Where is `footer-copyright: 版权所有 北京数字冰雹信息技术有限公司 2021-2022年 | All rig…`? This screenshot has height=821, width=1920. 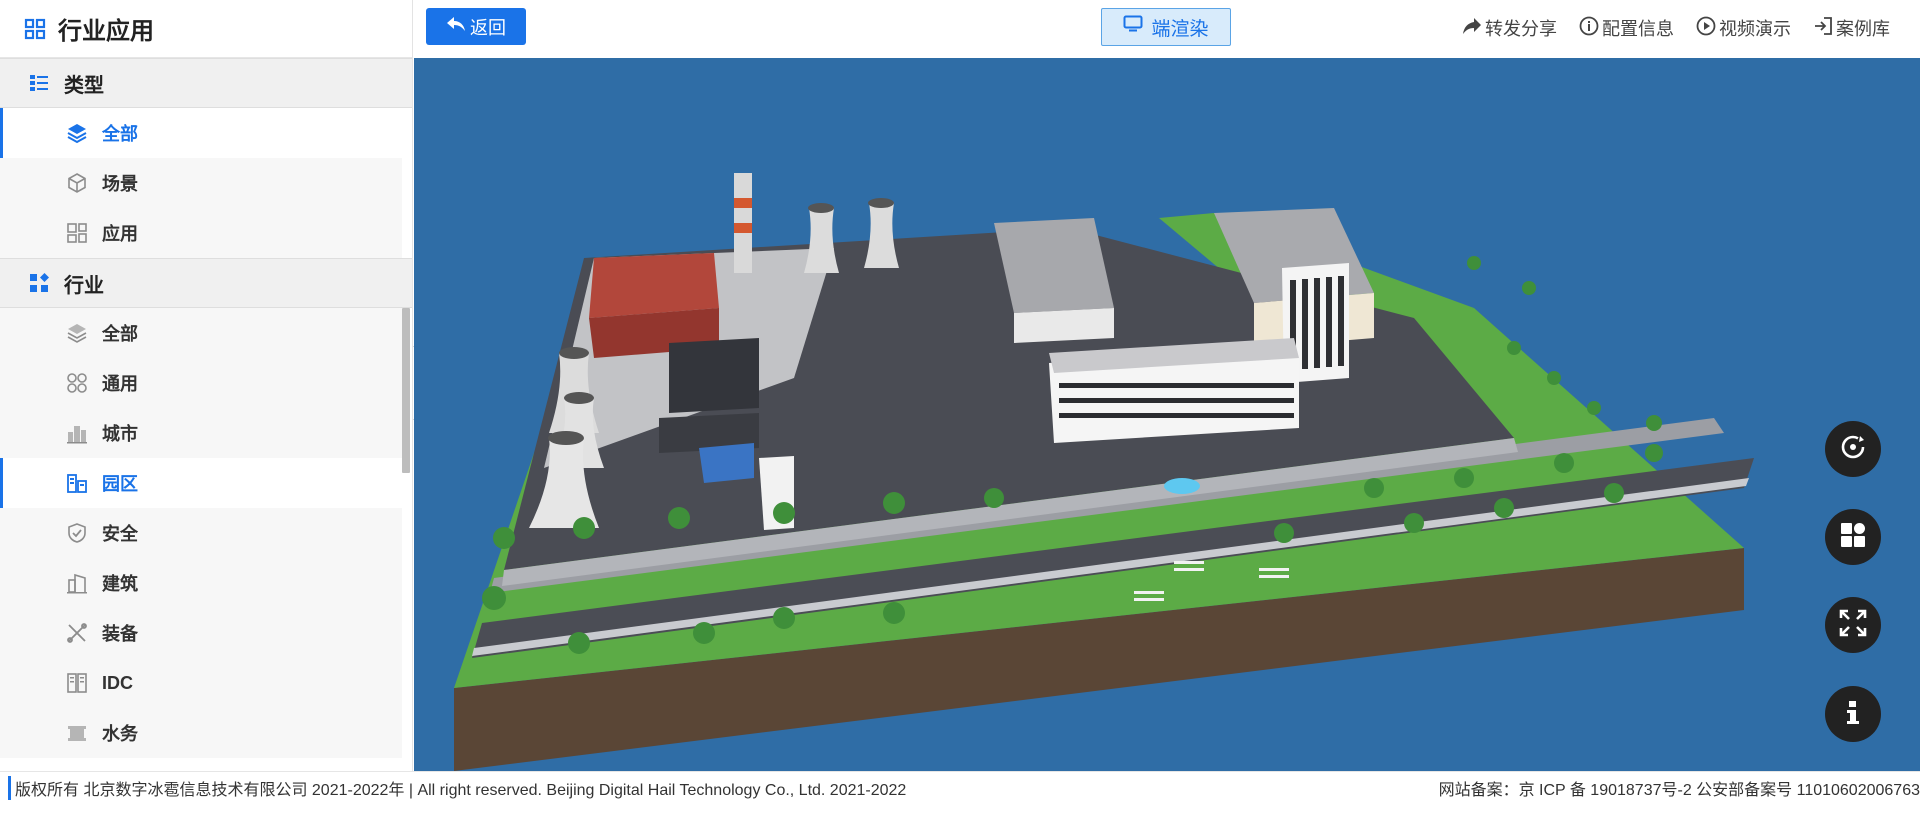
footer-copyright: 版权所有 北京数字冰雹信息技术有限公司 2021-2022年 | All rig… is located at coordinates (457, 788).